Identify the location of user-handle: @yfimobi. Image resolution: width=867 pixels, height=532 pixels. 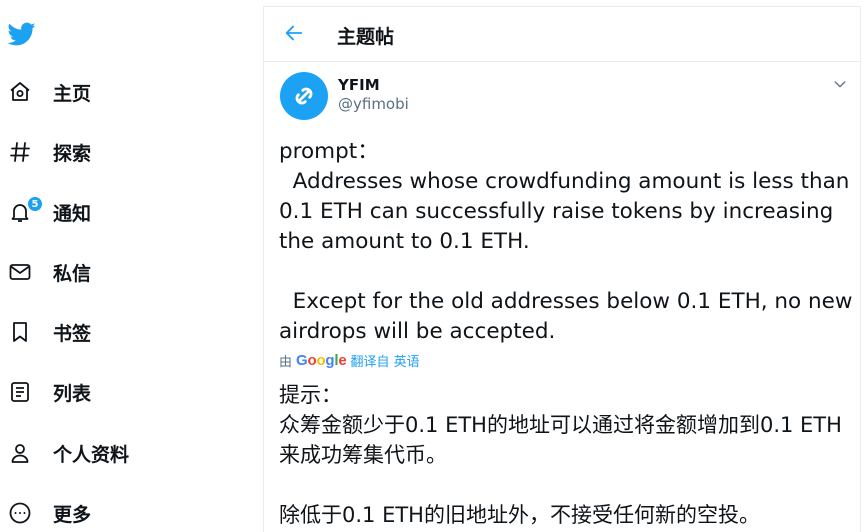
(373, 104).